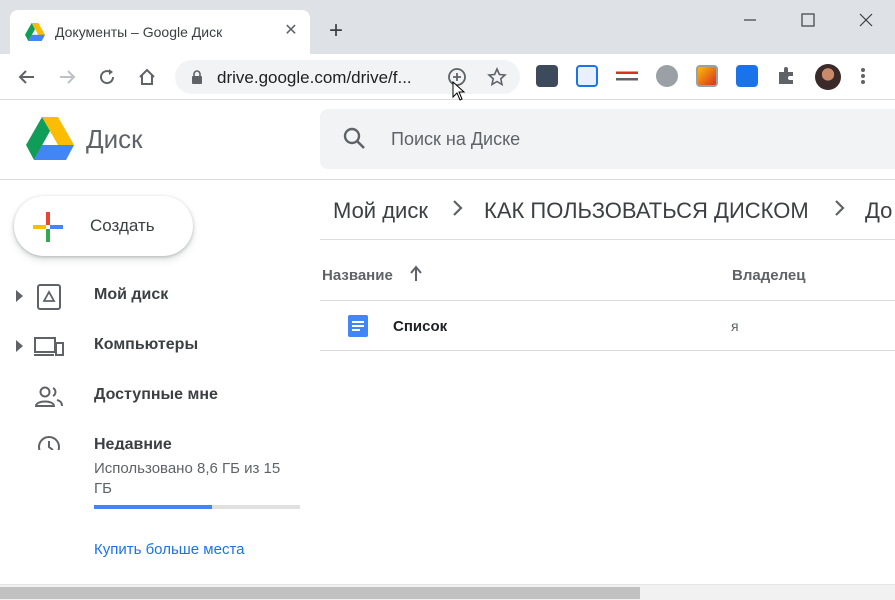 This screenshot has width=895, height=600. I want to click on profile-avatar, so click(828, 77).